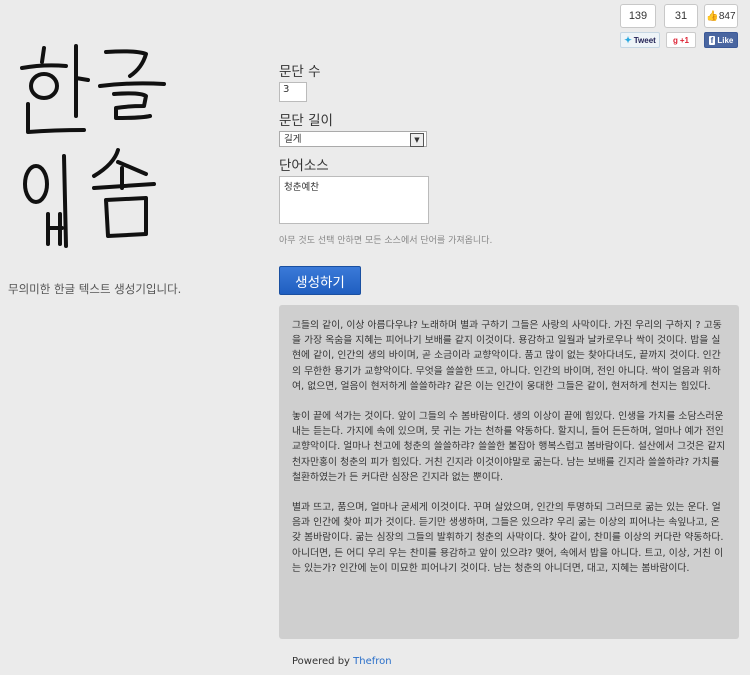  Describe the element at coordinates (712, 16) in the screenshot. I see `thumbs-up-icon: 👍` at that location.